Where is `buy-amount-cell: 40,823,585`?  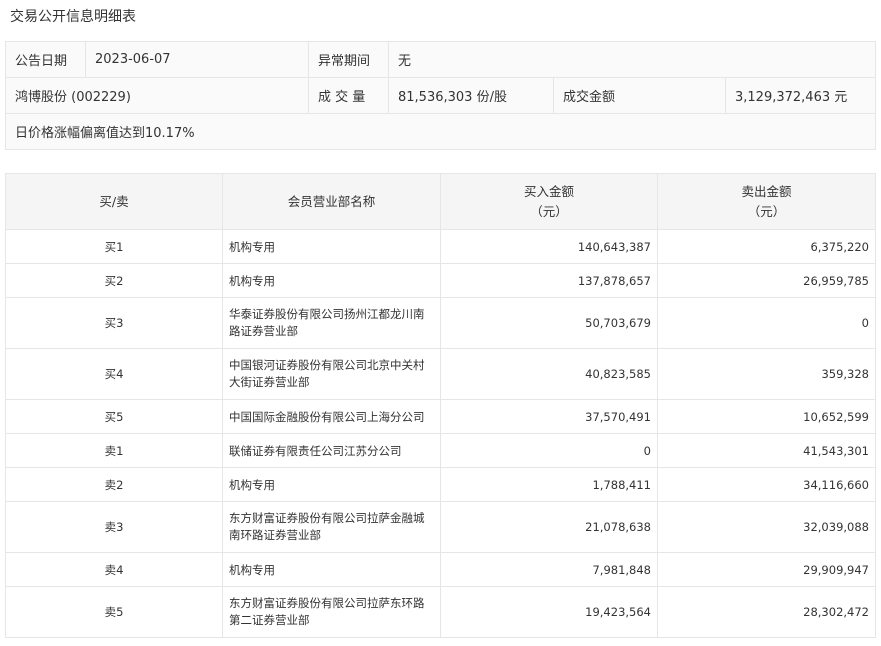
buy-amount-cell: 40,823,585 is located at coordinates (549, 374).